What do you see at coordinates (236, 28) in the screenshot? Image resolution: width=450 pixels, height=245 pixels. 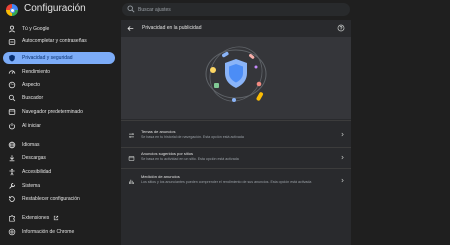 I see `page-header: Privacidad en la publicidad` at bounding box center [236, 28].